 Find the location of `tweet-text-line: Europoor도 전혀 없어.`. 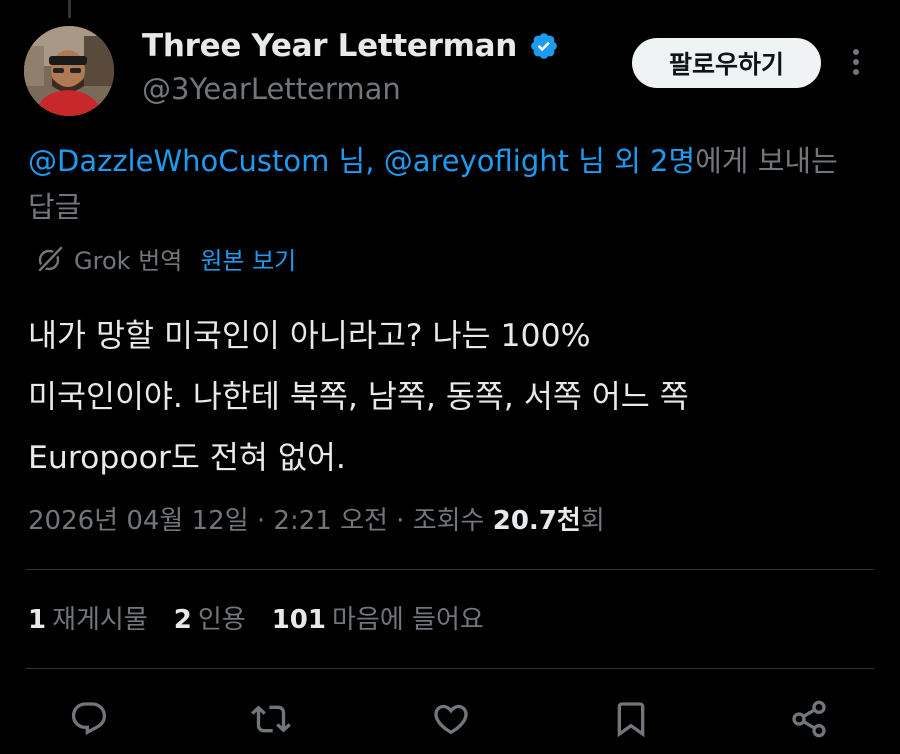

tweet-text-line: Europoor도 전혀 없어. is located at coordinates (187, 458).